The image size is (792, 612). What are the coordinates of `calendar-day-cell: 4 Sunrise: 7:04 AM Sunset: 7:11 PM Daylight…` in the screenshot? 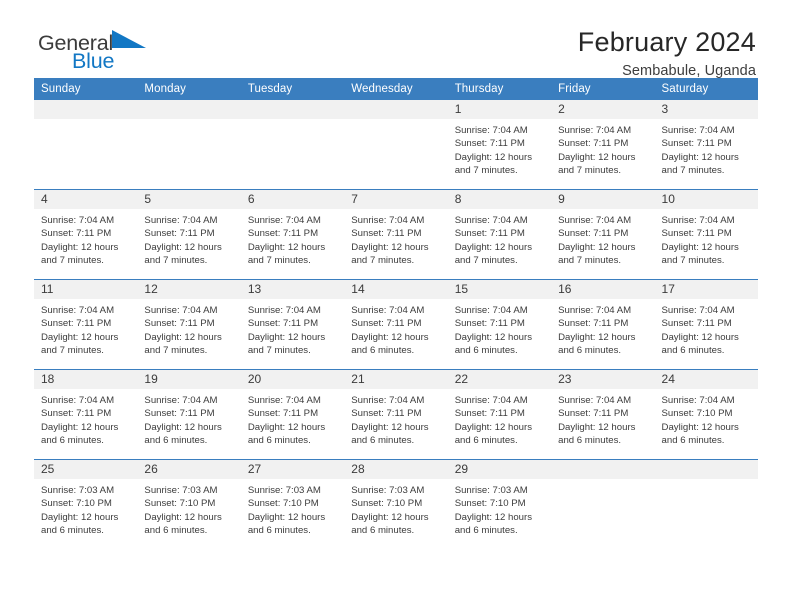 It's located at (86, 234).